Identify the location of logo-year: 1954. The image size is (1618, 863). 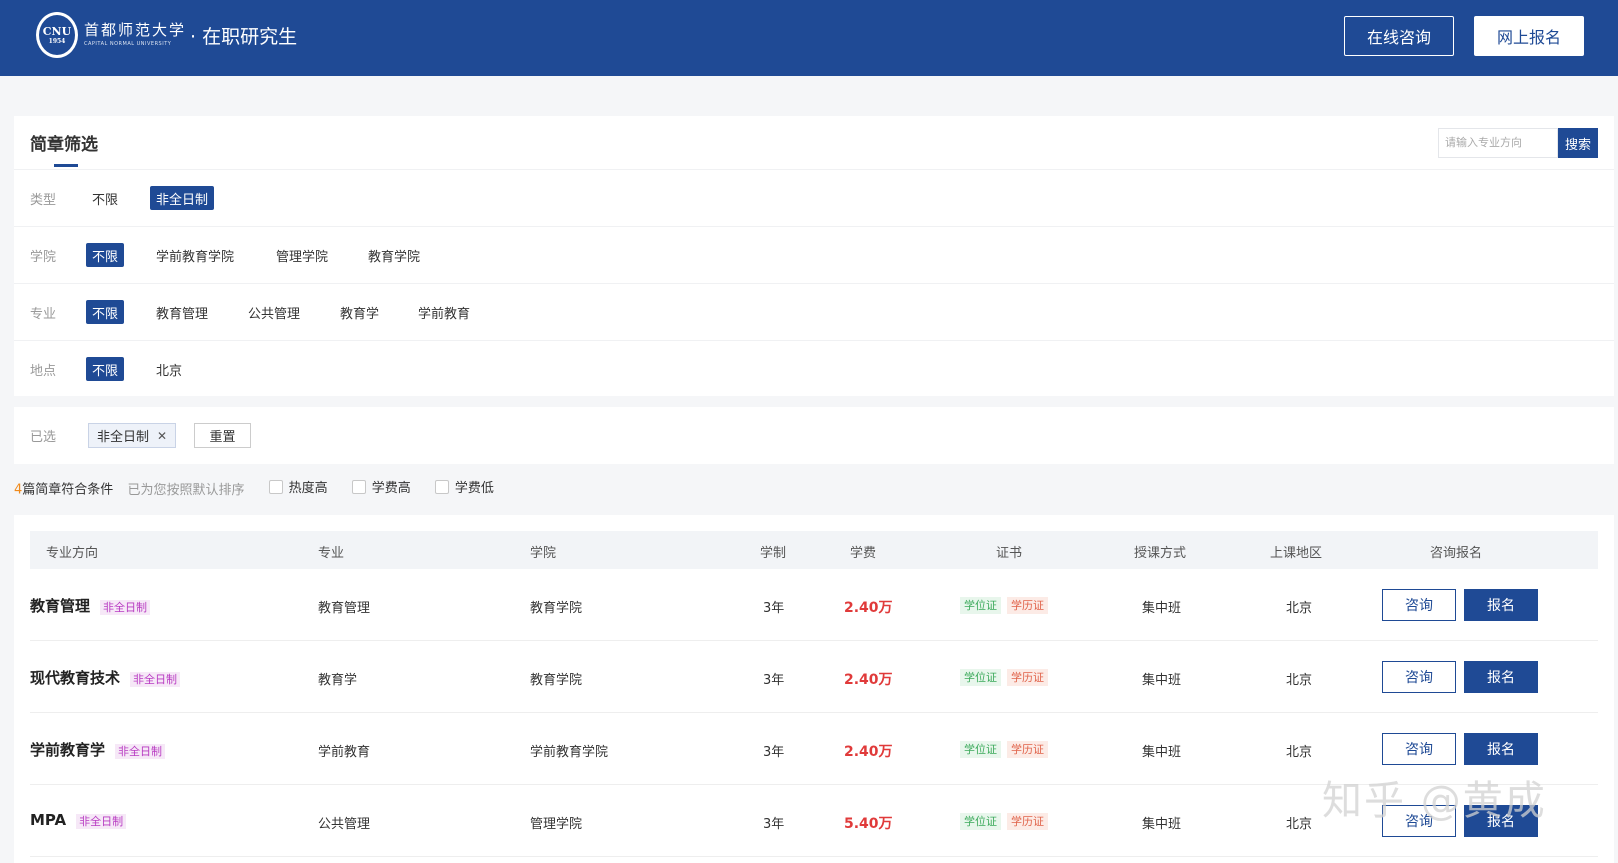
(57, 41).